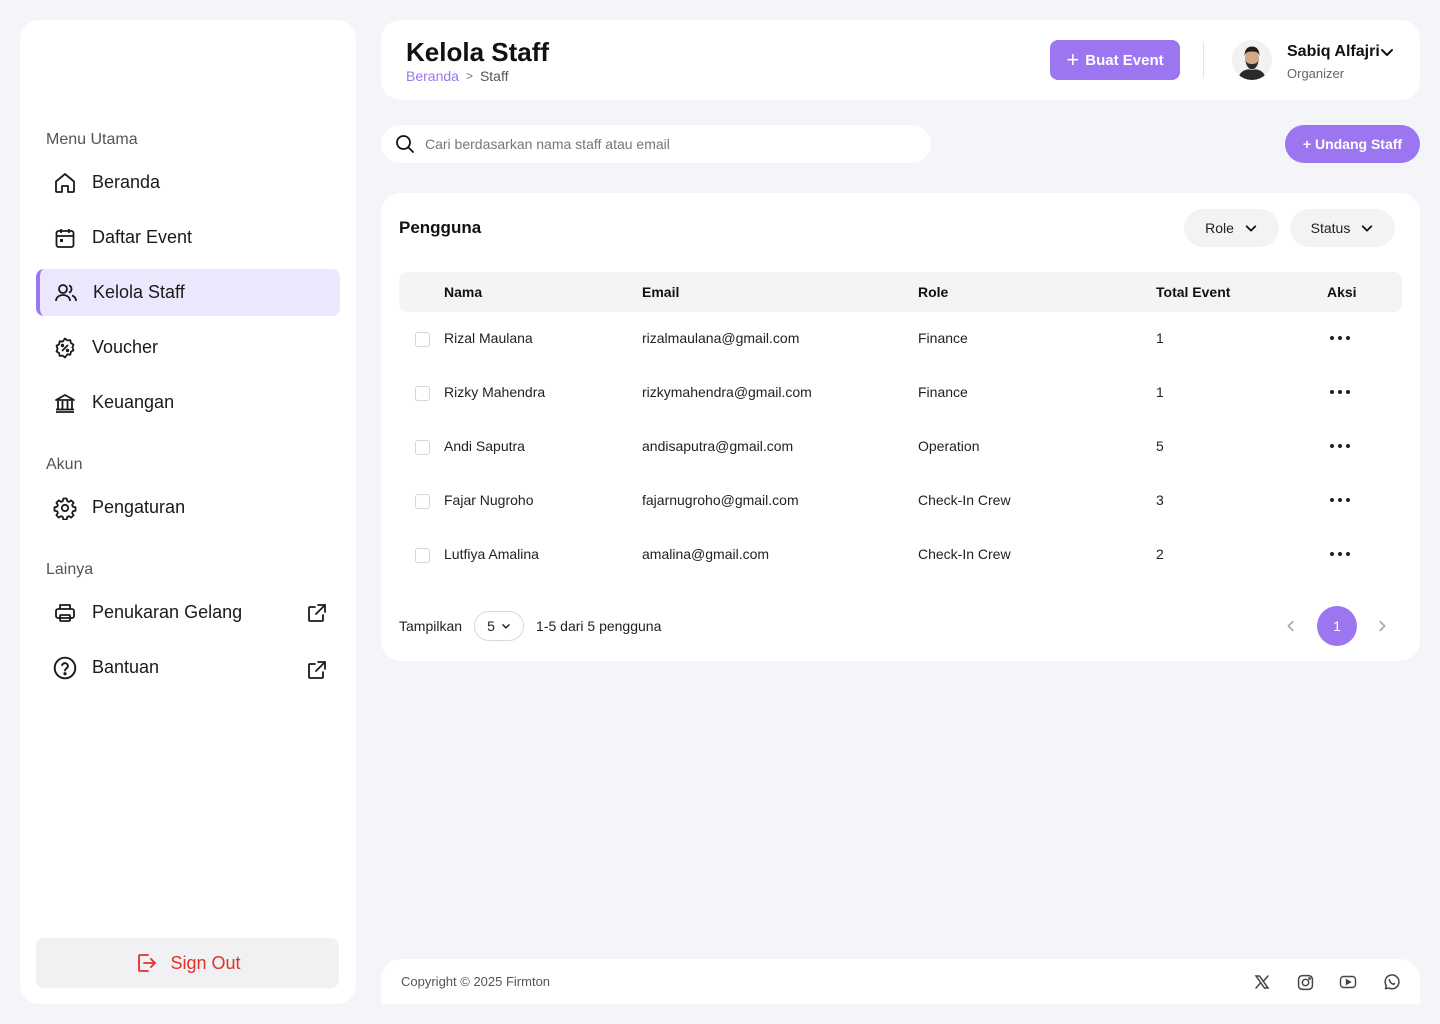  I want to click on column-header-name: Nama, so click(463, 292).